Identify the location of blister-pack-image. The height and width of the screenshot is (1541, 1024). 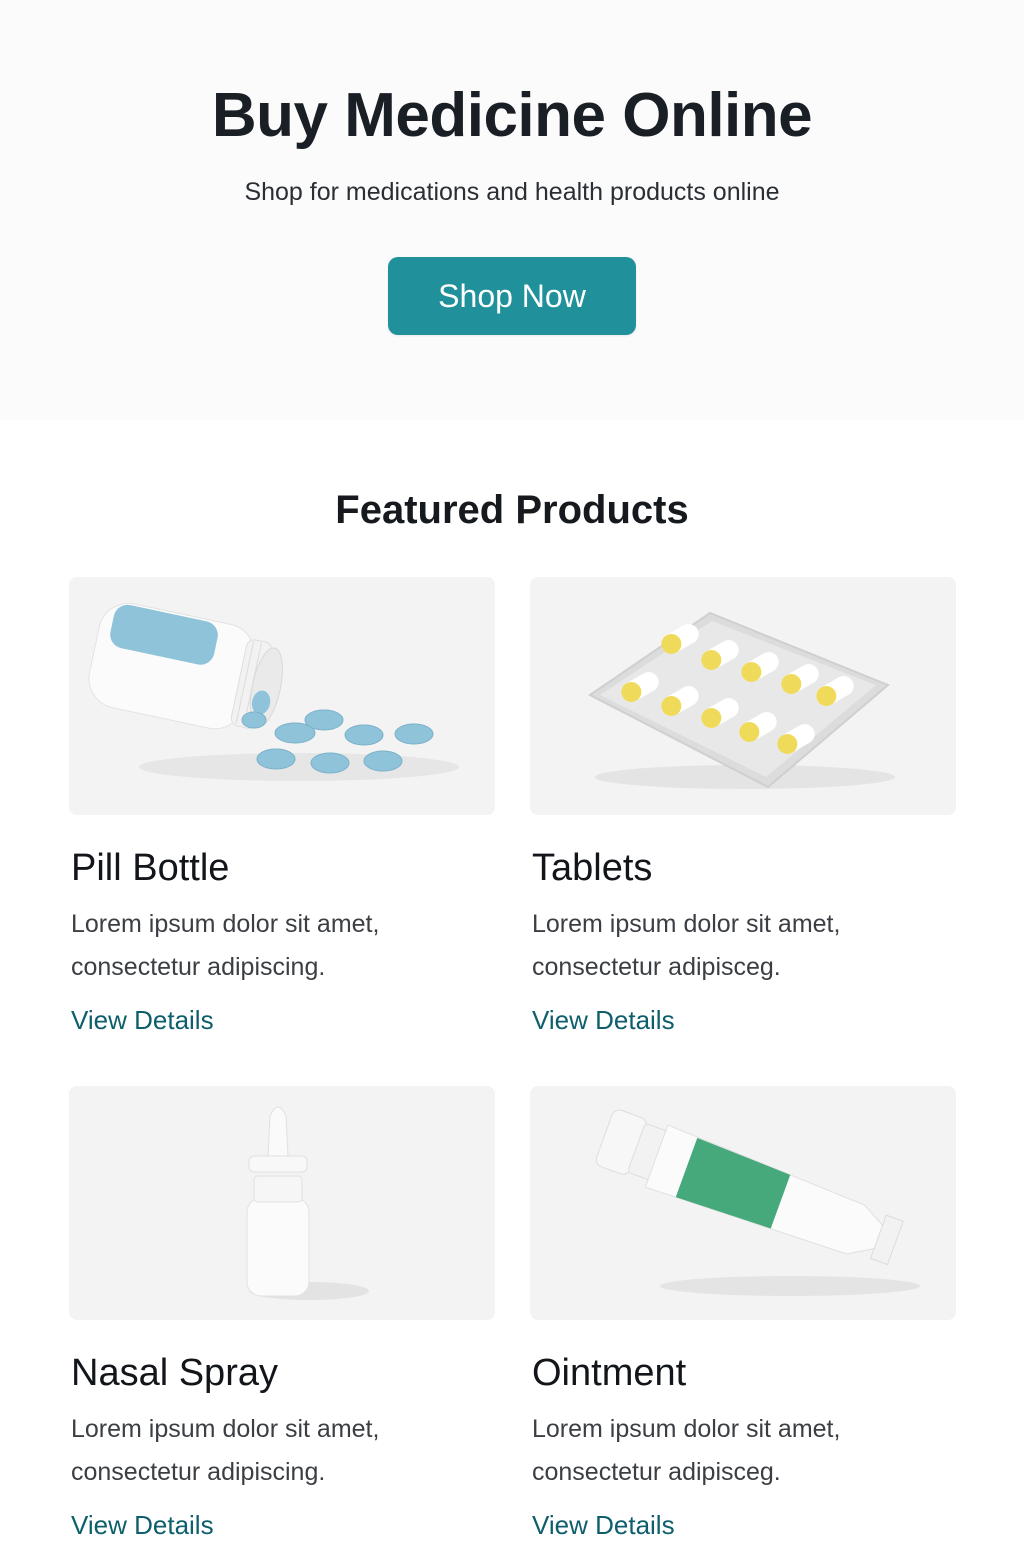
(743, 696).